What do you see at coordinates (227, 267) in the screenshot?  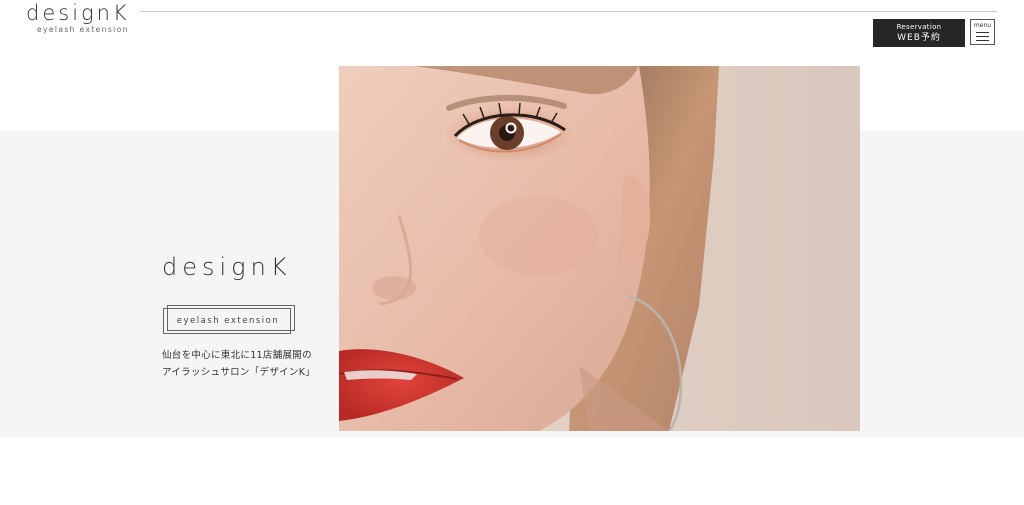 I see `hero-brand-title: designK` at bounding box center [227, 267].